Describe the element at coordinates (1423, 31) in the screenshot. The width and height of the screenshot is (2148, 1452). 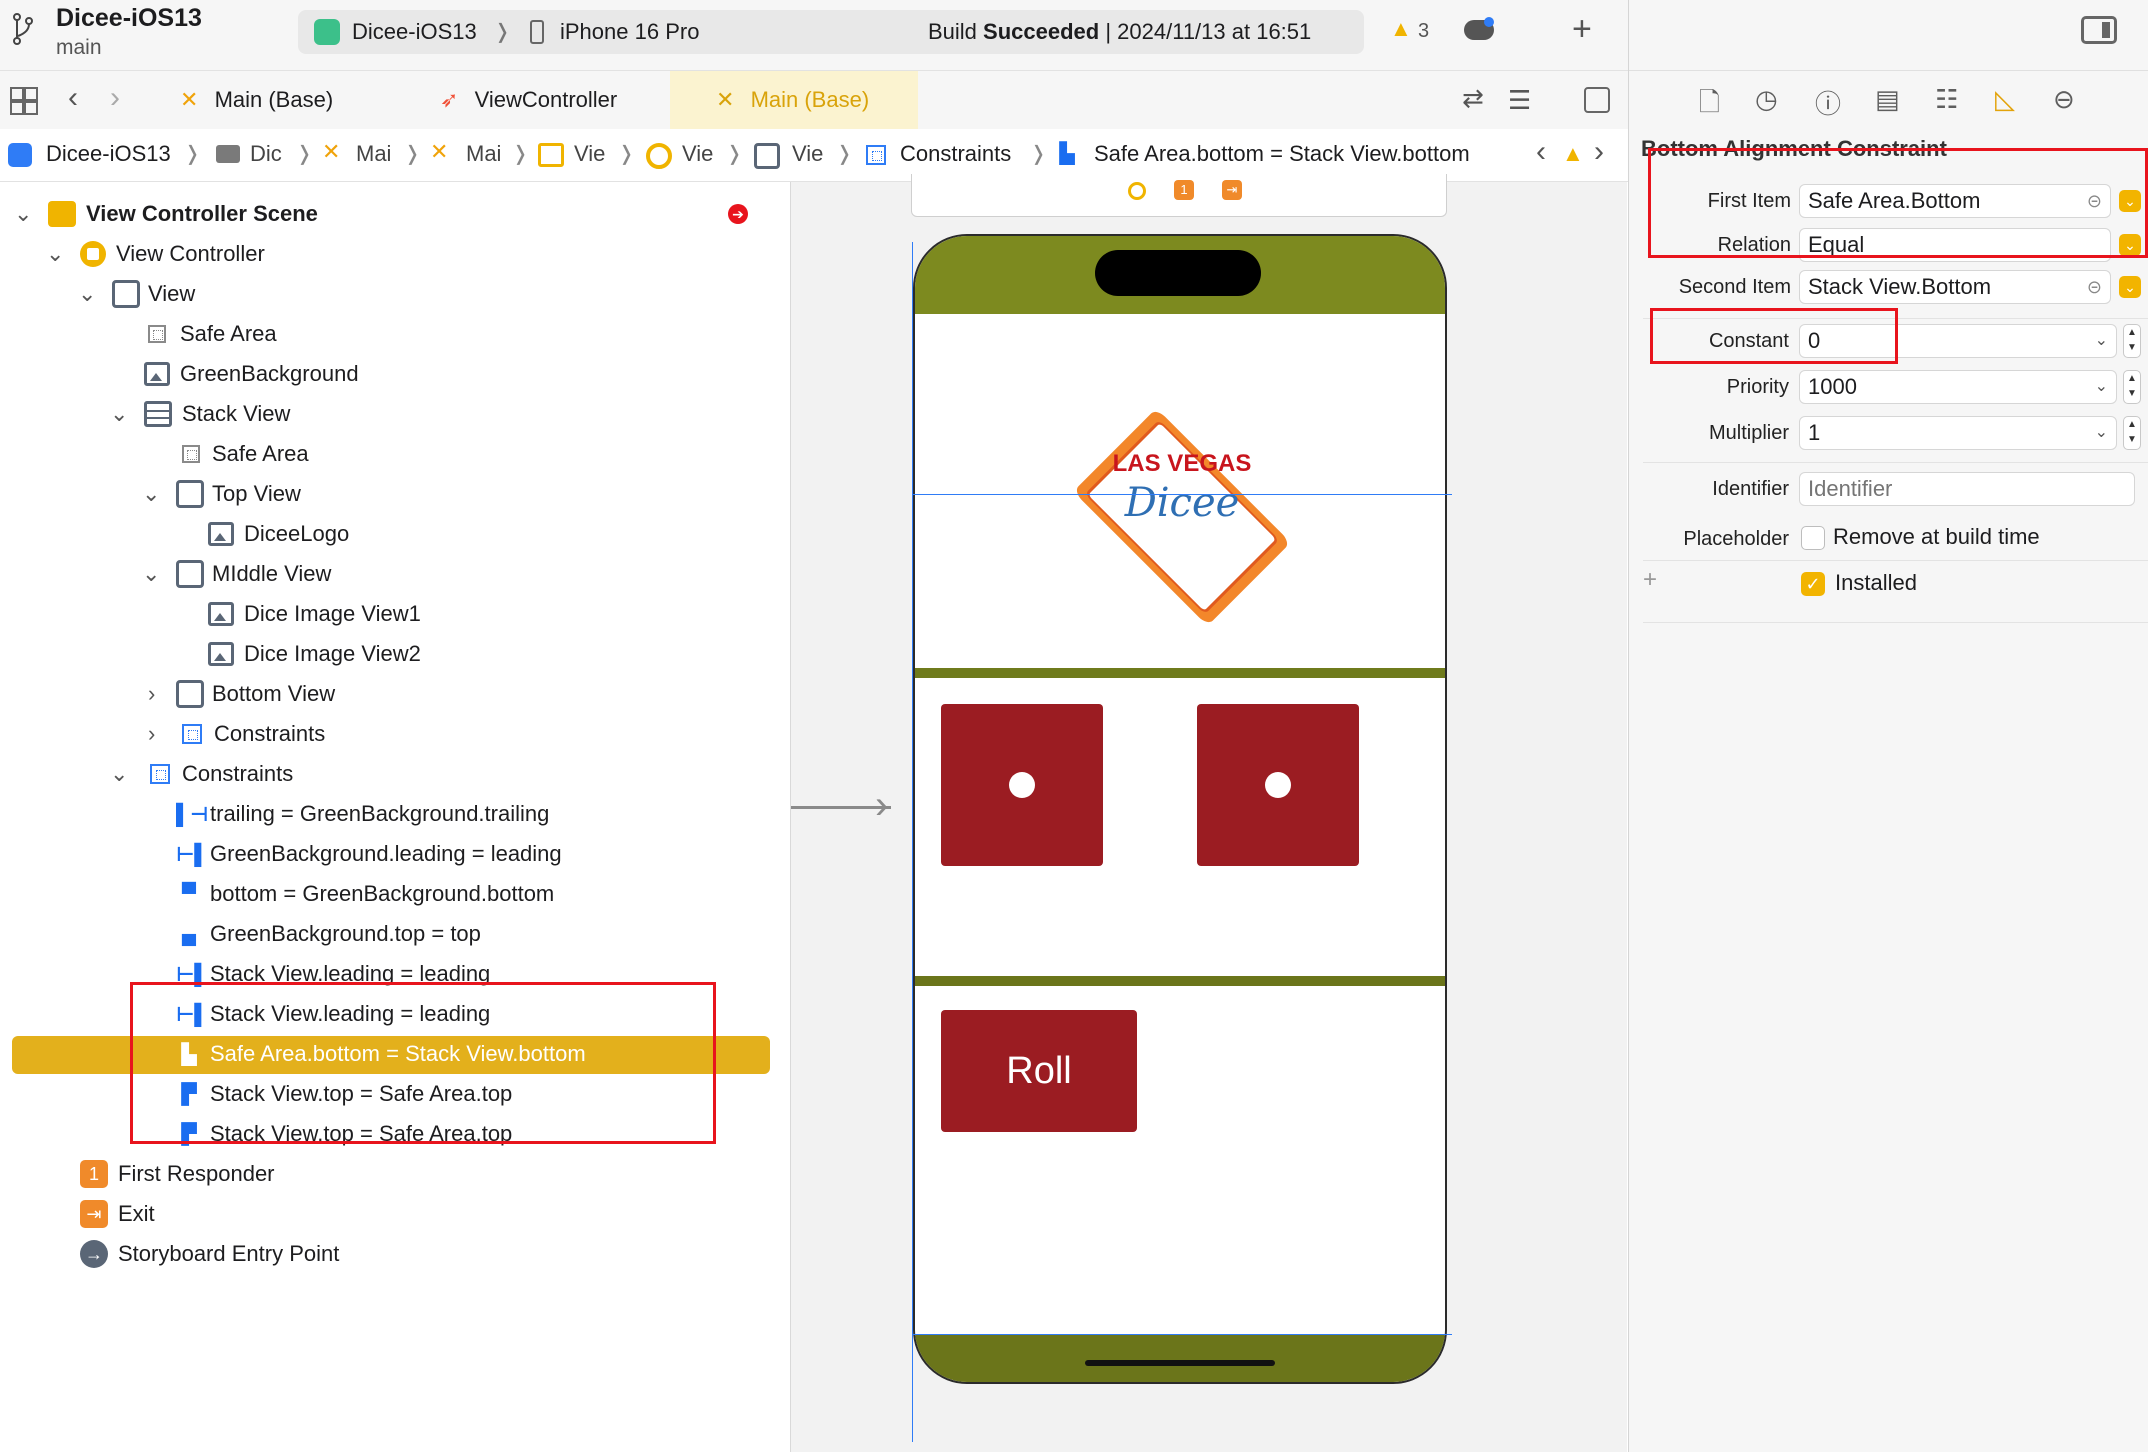
I see `warning-count: 3` at that location.